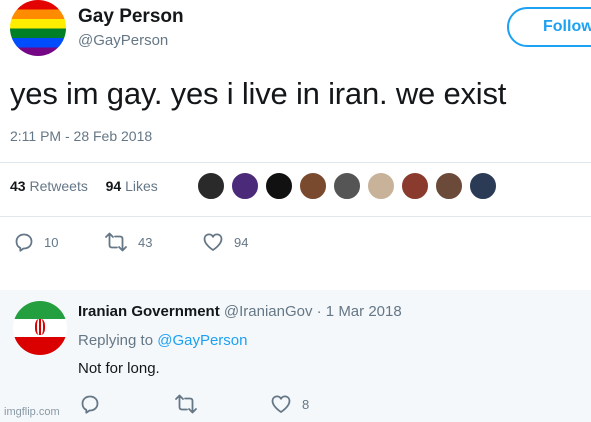 Image resolution: width=591 pixels, height=422 pixels. What do you see at coordinates (313, 311) in the screenshot?
I see `reply-author-meta: @IranianGov · 1 Mar 2018` at bounding box center [313, 311].